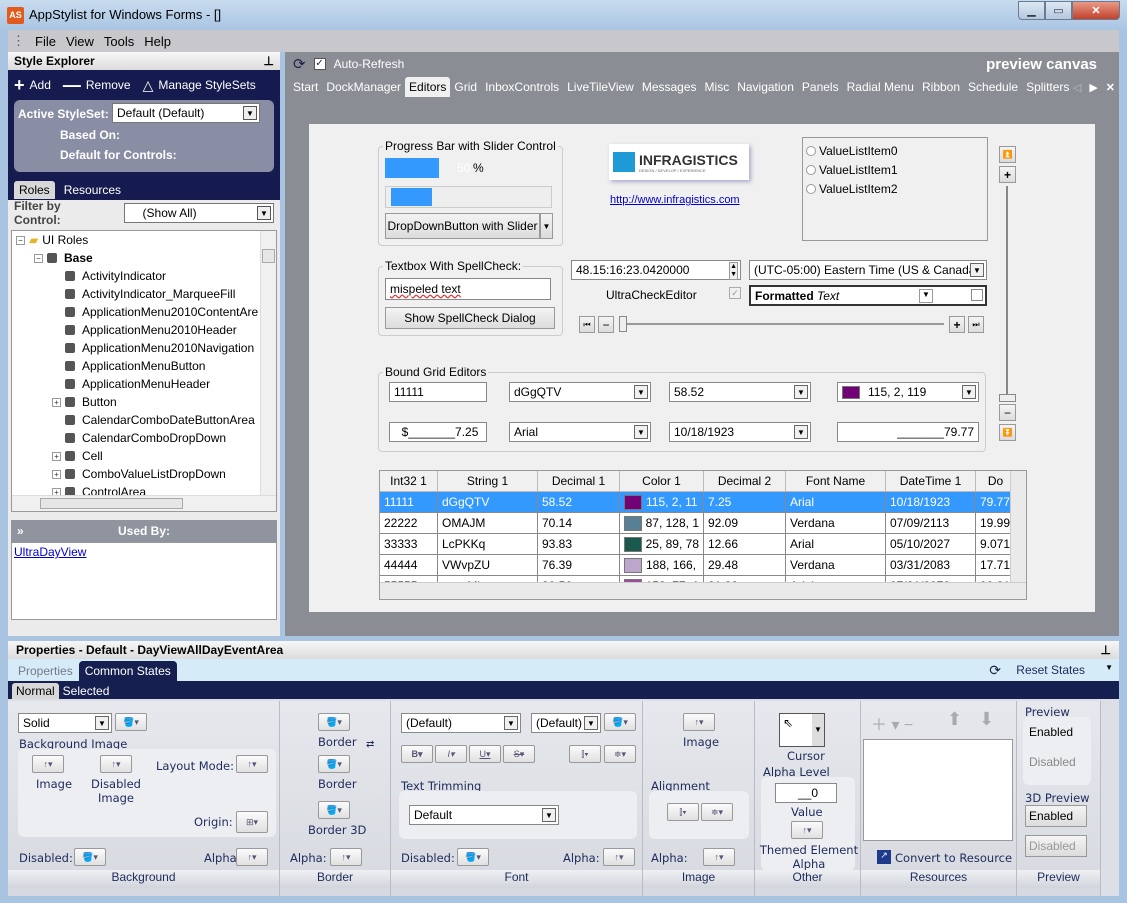 This screenshot has width=1127, height=903. What do you see at coordinates (56, 474) in the screenshot?
I see `expand-icon: +` at bounding box center [56, 474].